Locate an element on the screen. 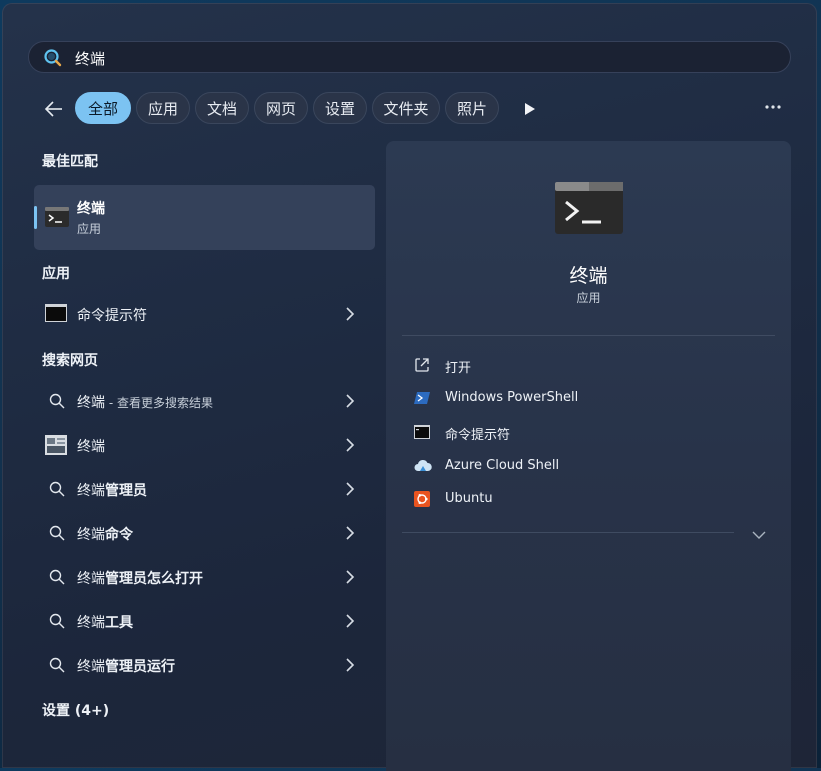 The height and width of the screenshot is (771, 821). best-match-subtitle: 应用 is located at coordinates (89, 229).